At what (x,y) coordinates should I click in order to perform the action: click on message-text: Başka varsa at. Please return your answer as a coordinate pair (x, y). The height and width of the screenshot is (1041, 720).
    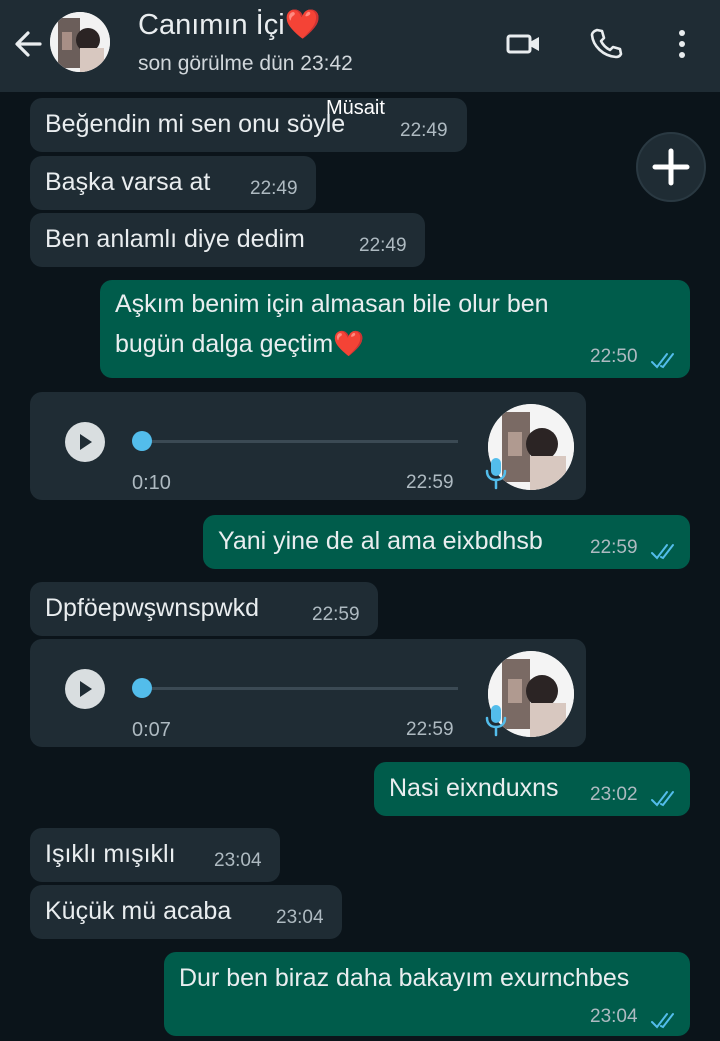
    Looking at the image, I should click on (128, 182).